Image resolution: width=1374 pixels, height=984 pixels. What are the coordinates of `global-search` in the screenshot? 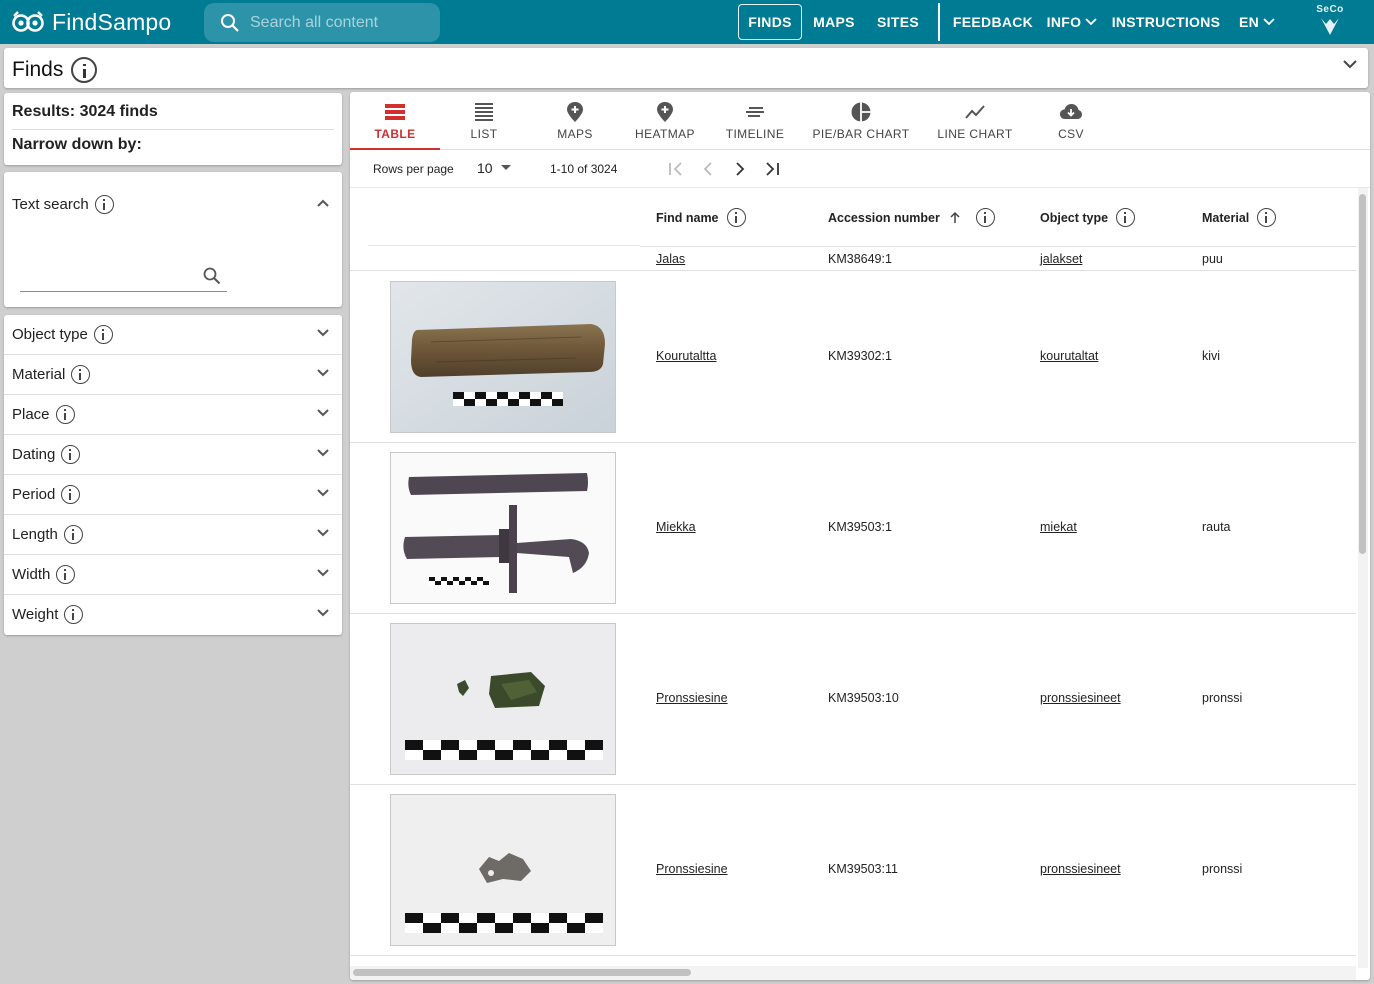 It's located at (322, 22).